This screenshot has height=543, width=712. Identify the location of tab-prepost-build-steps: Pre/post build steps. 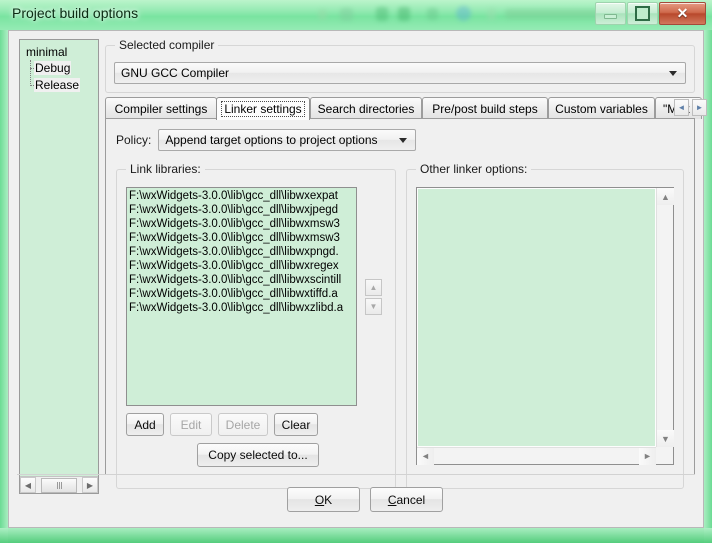
(485, 108).